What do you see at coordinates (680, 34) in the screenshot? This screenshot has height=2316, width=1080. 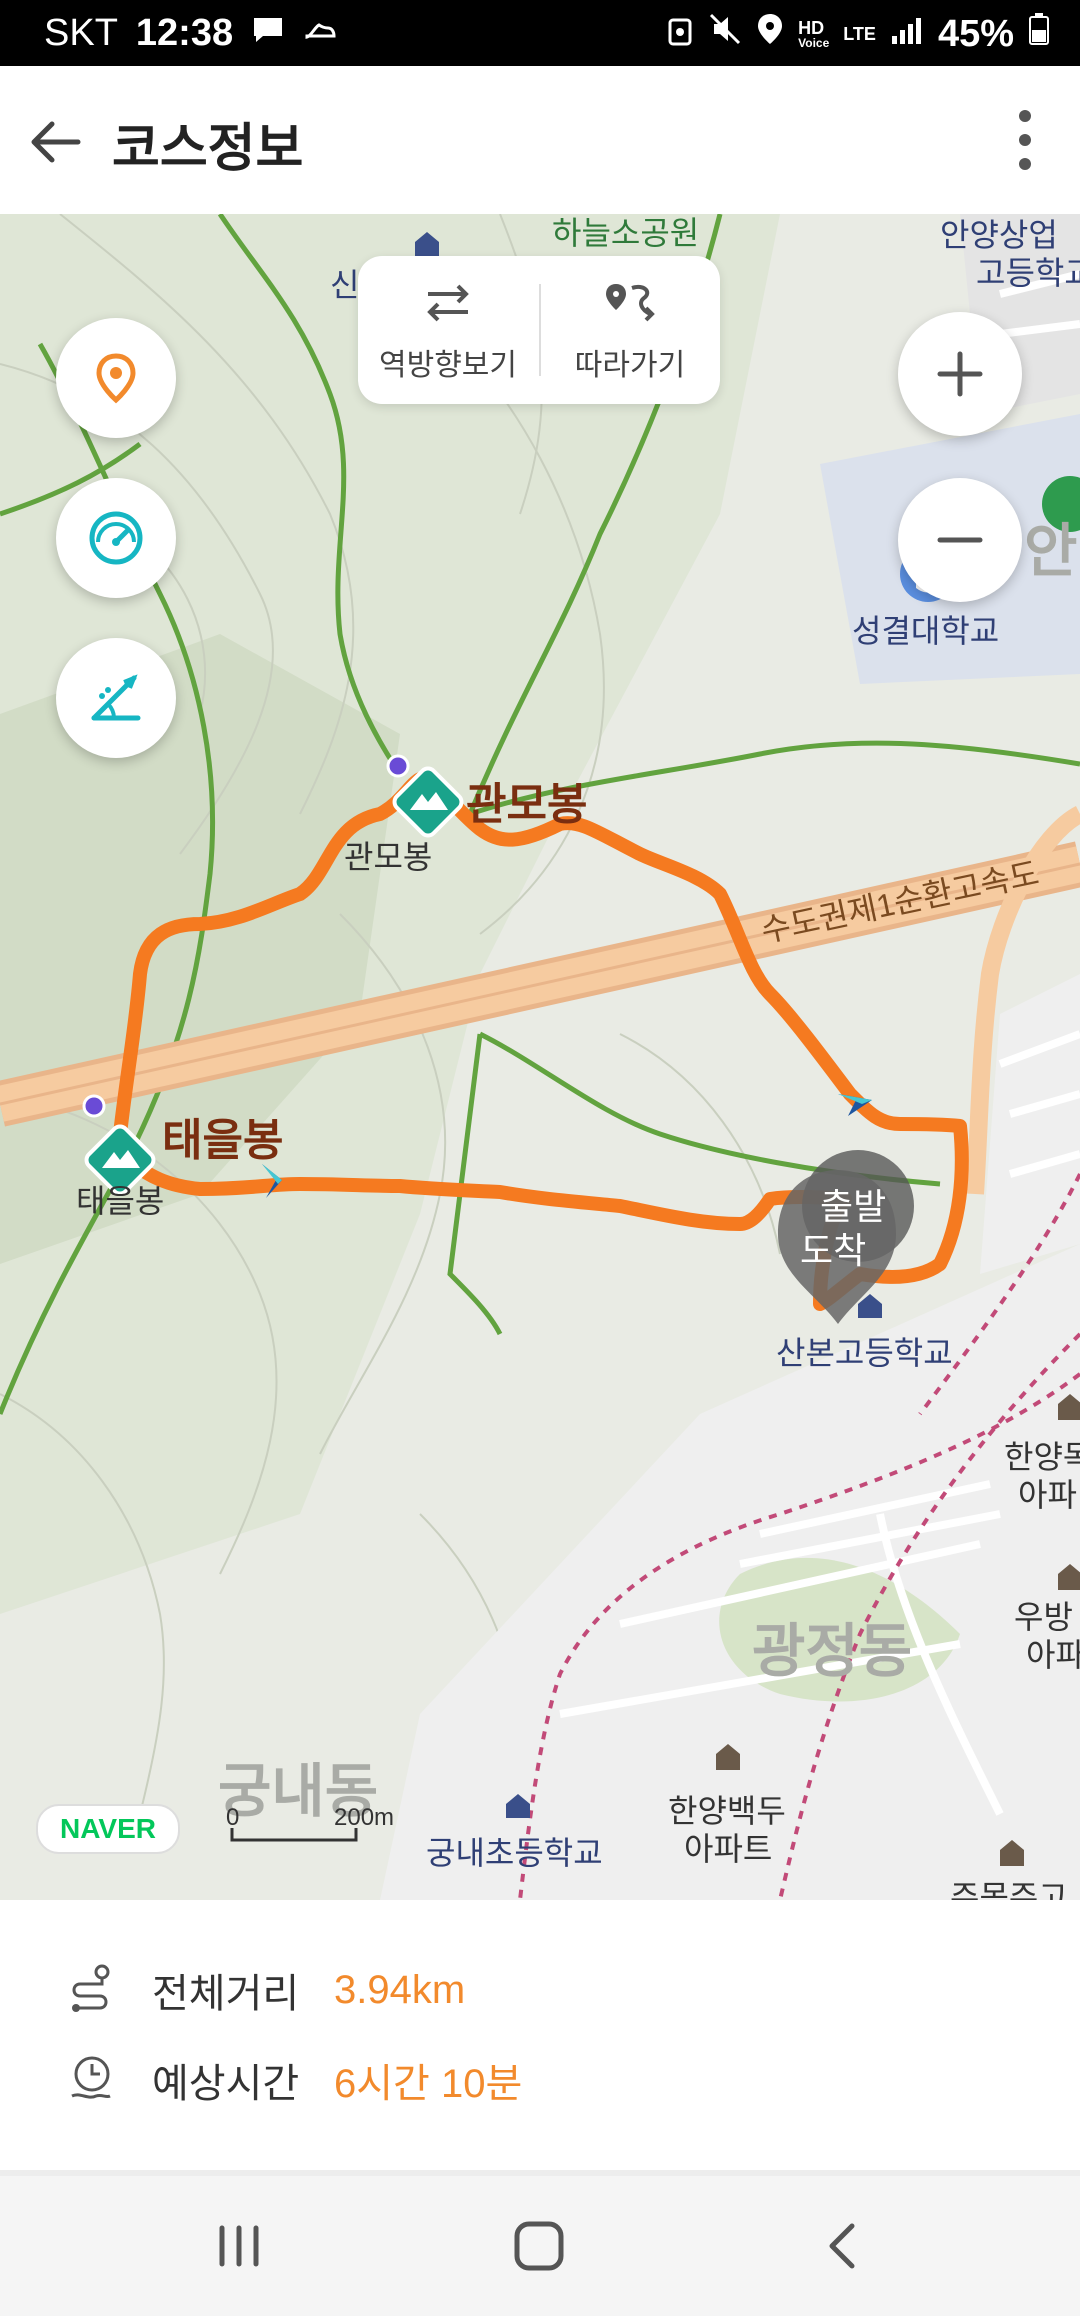 I see `lock-battery-icon` at bounding box center [680, 34].